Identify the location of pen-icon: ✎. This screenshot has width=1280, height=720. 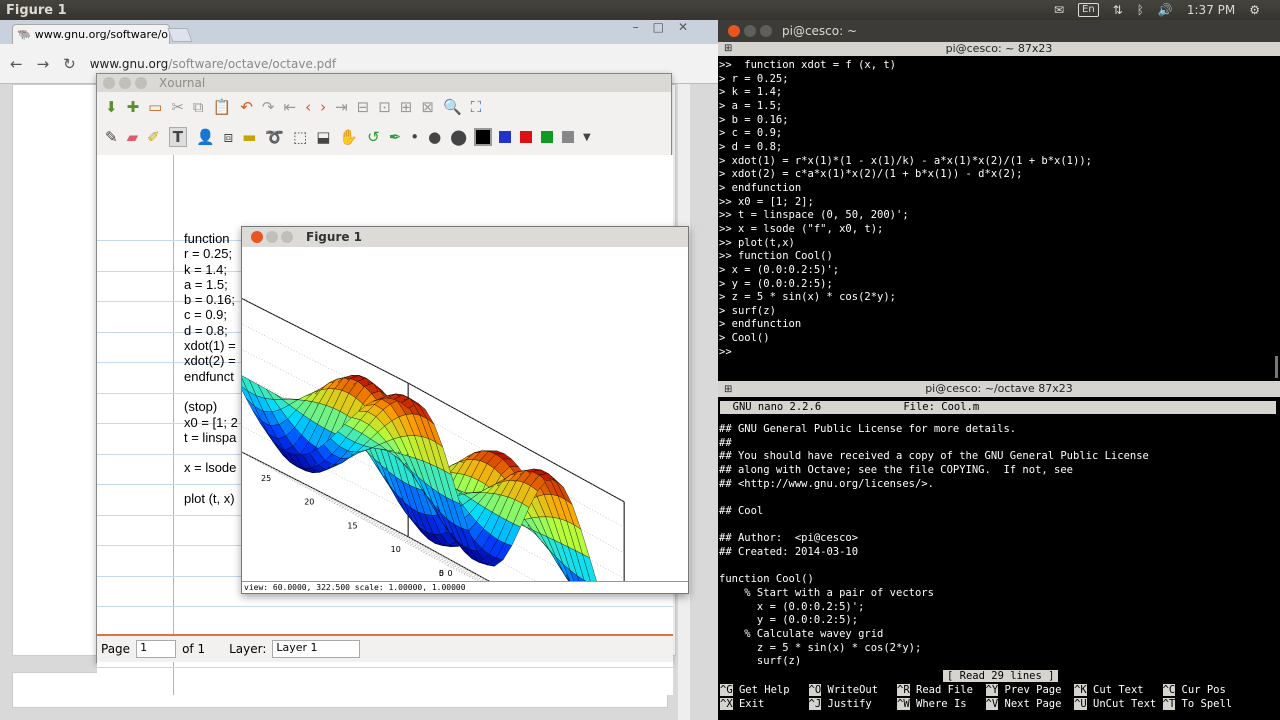
(111, 137).